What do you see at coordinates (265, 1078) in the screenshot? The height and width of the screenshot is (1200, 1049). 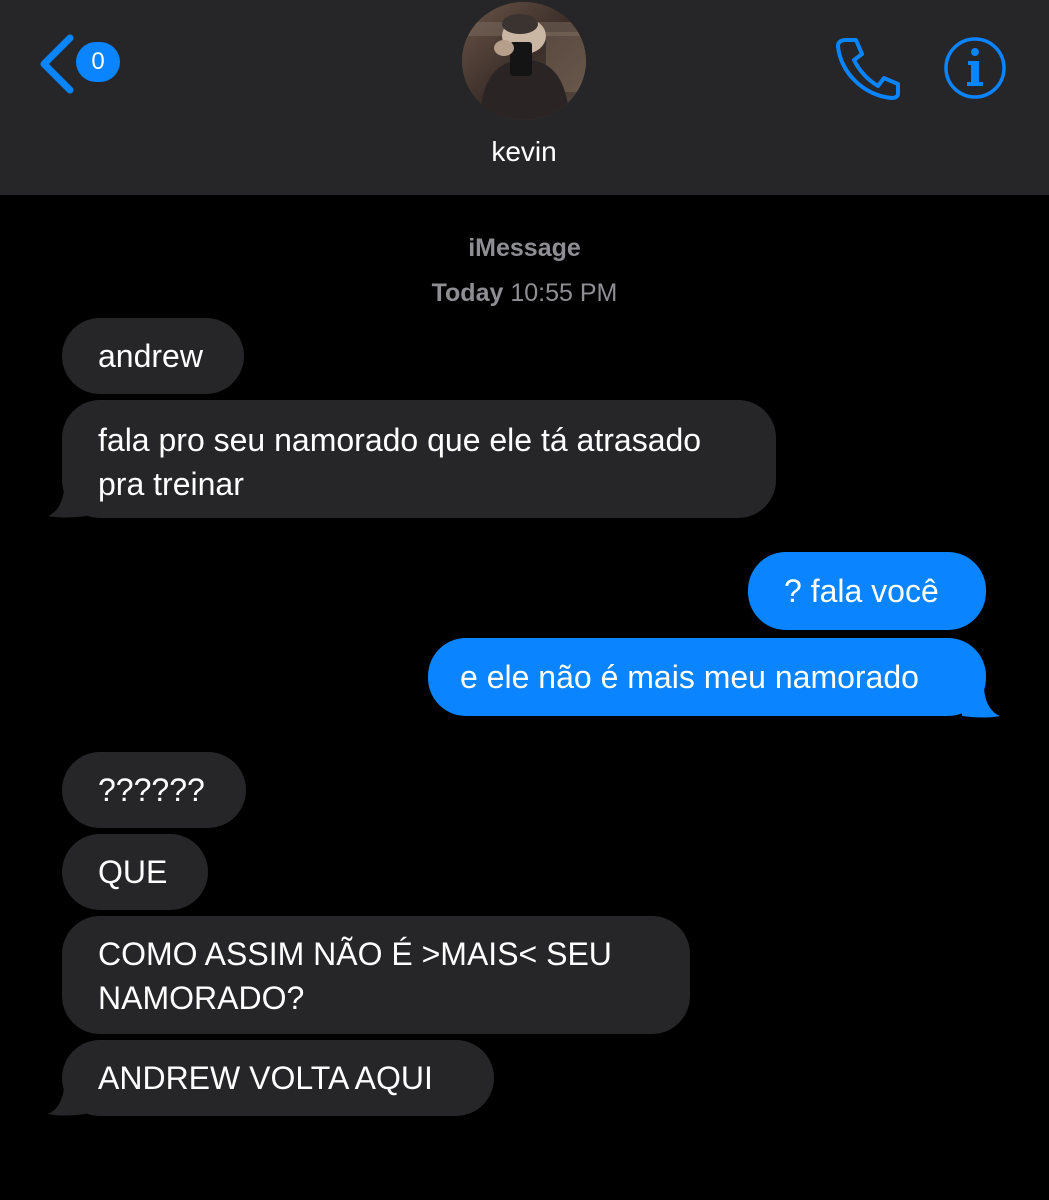 I see `message-text: ANDREW VOLTA AQUI` at bounding box center [265, 1078].